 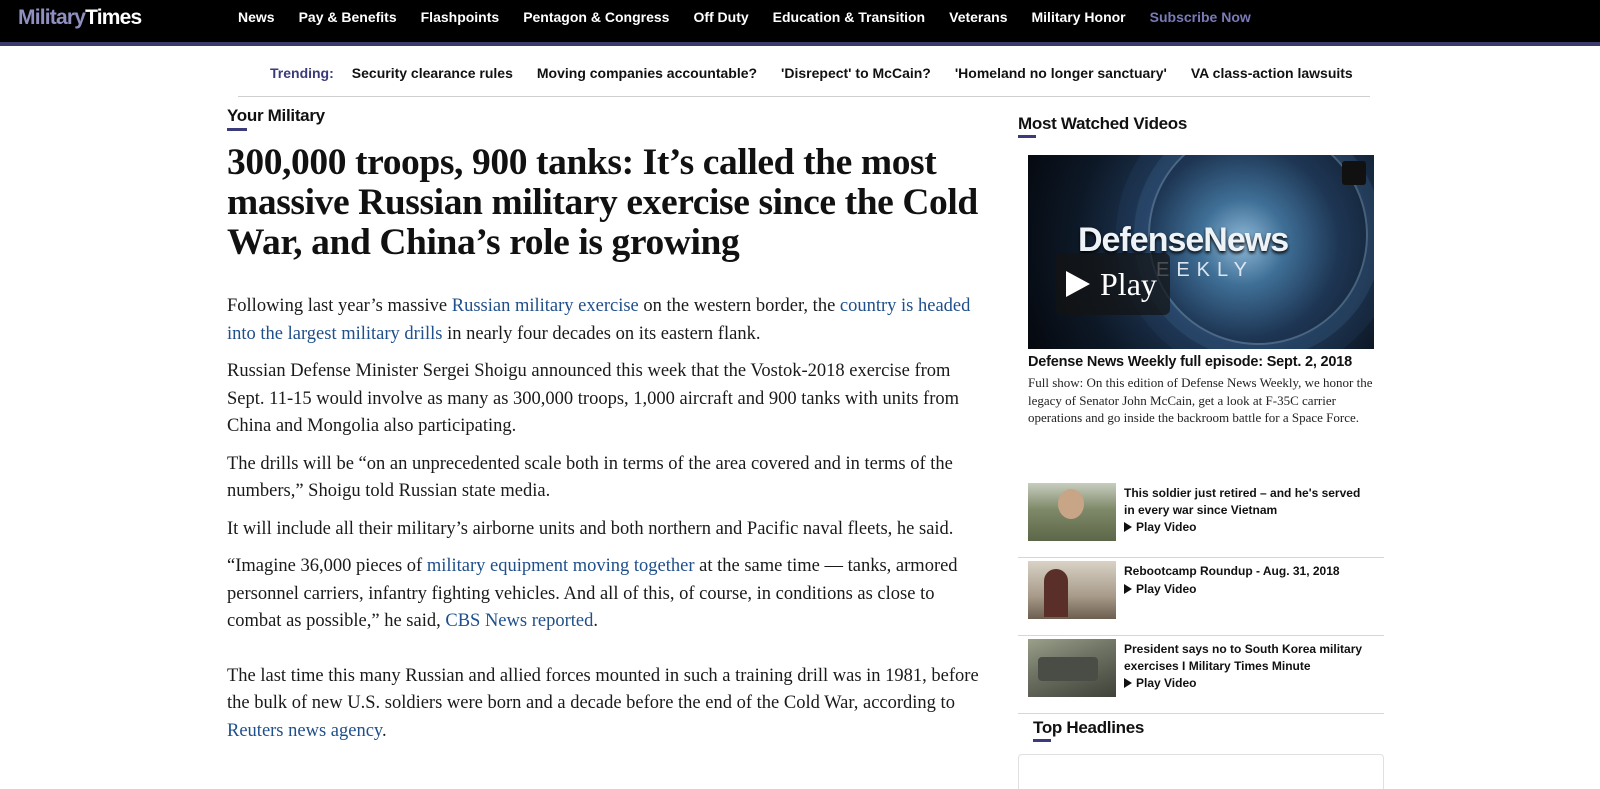 I want to click on trending-link: Moving companies accountable?, so click(x=647, y=73).